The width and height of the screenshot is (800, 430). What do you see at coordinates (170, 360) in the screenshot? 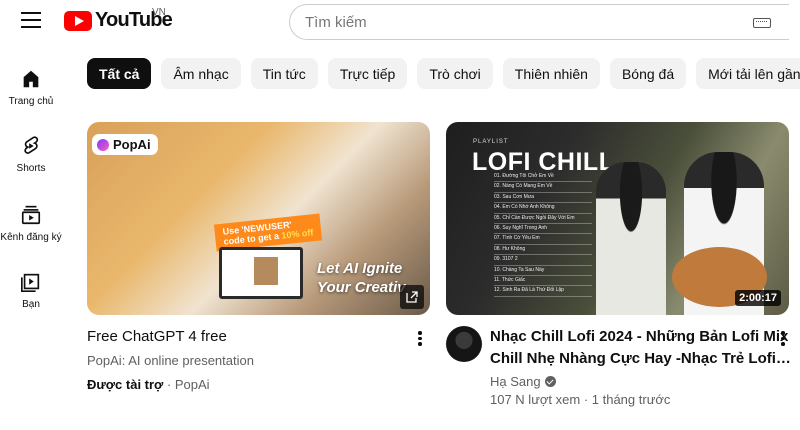
I see `ad-channel-name: PopAi: AI online presentation` at bounding box center [170, 360].